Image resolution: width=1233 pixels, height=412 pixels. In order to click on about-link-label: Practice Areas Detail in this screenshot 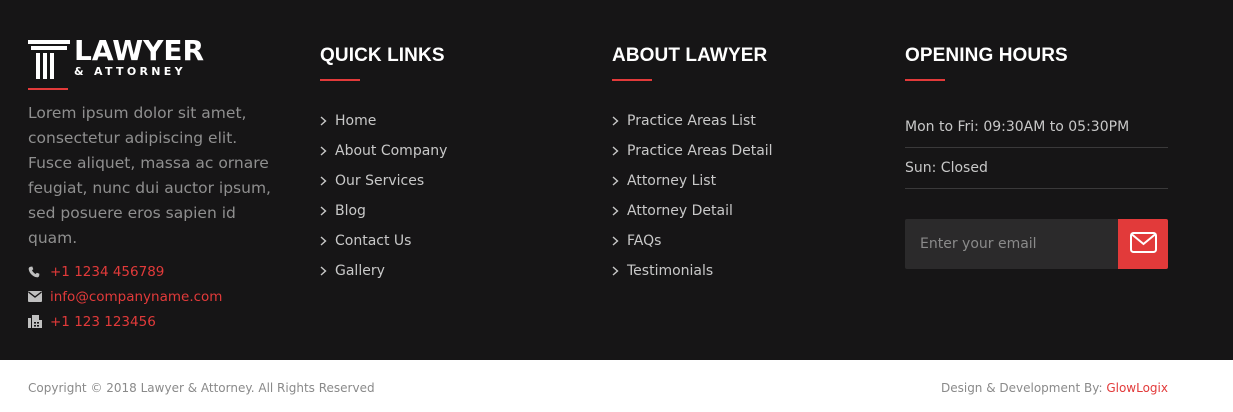, I will do `click(700, 151)`.